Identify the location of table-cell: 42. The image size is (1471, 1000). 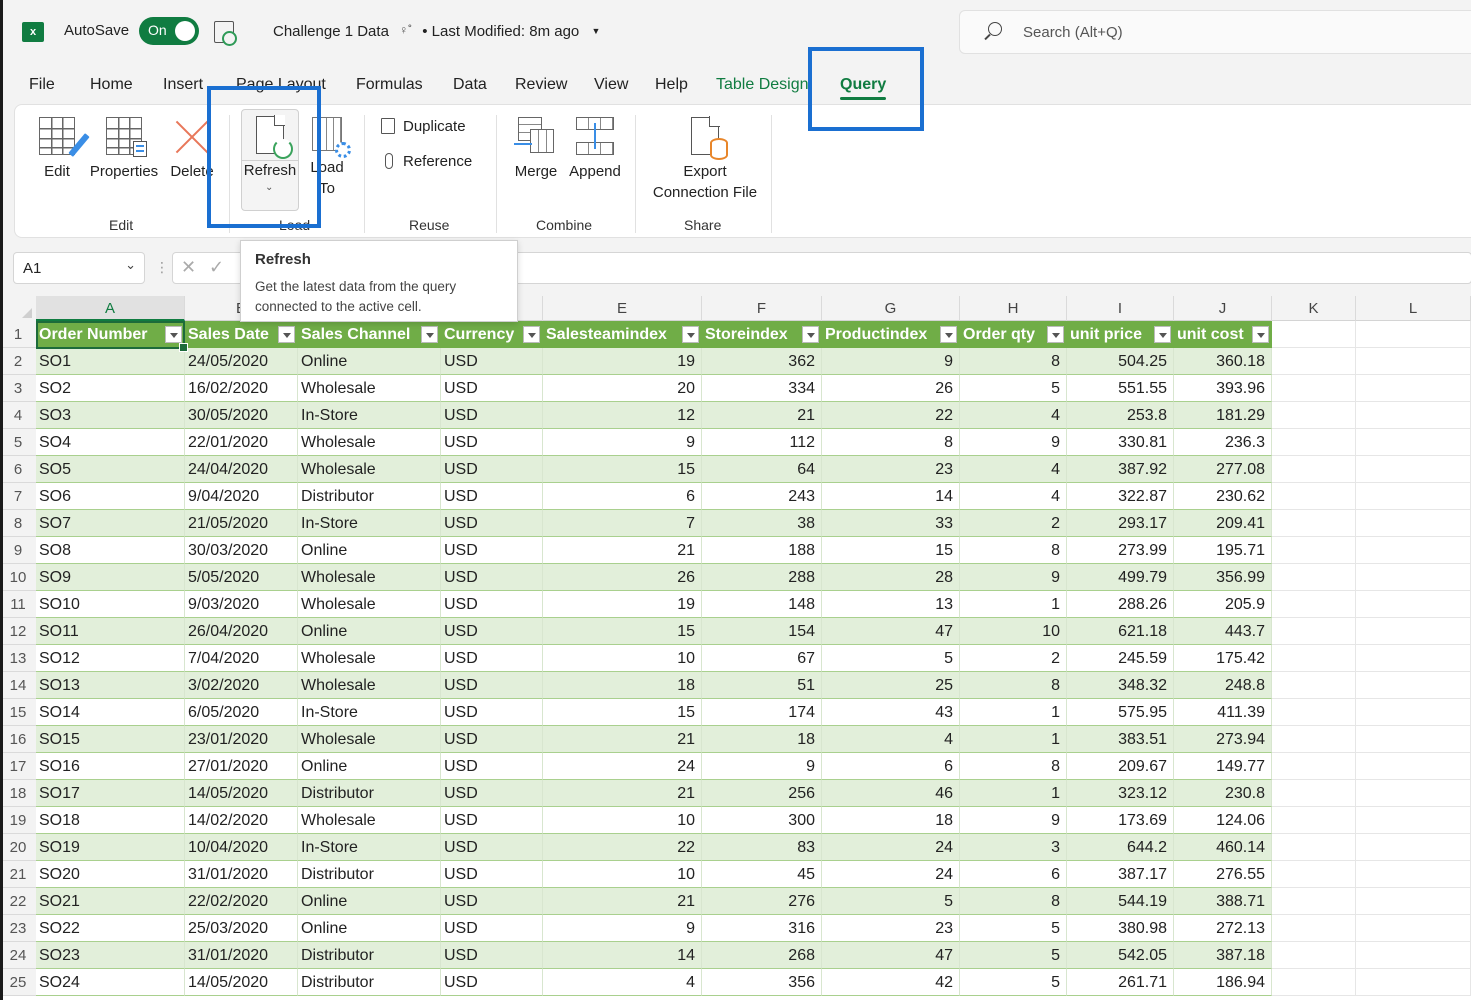
(891, 982).